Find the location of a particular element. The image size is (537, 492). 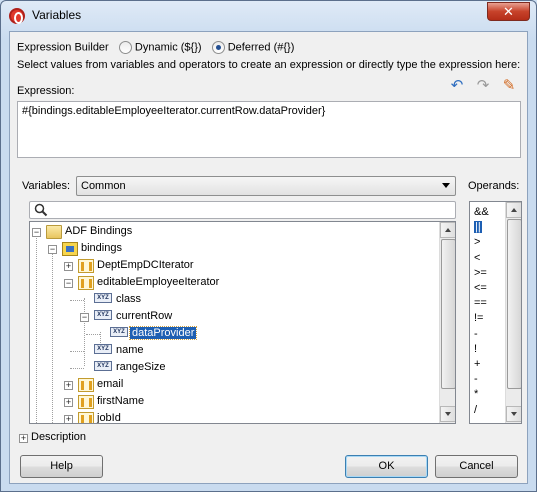

scroll-up-button is located at coordinates (447, 230).